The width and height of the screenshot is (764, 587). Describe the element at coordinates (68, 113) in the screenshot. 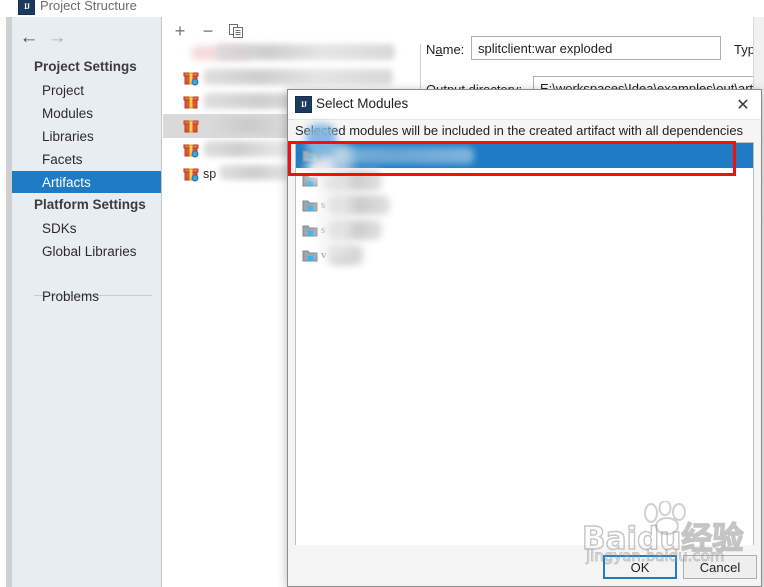

I see `sidebar-item-label: Modules` at that location.